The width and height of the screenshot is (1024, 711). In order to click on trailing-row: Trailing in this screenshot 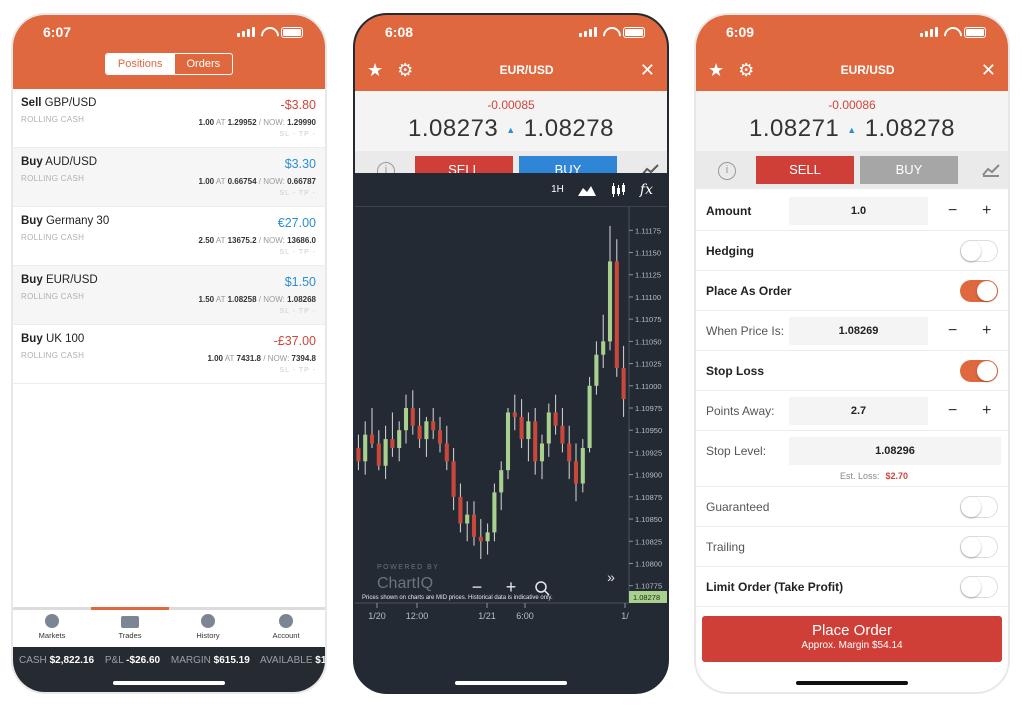, I will do `click(852, 547)`.